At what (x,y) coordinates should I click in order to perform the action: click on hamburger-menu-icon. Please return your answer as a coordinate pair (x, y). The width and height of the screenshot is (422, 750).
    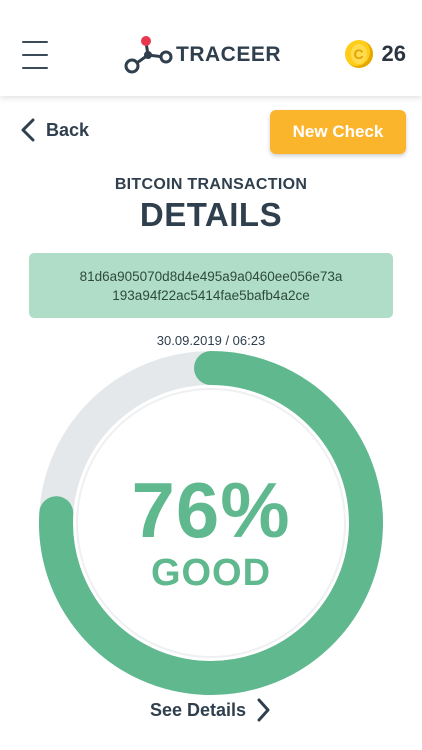
    Looking at the image, I should click on (36, 56).